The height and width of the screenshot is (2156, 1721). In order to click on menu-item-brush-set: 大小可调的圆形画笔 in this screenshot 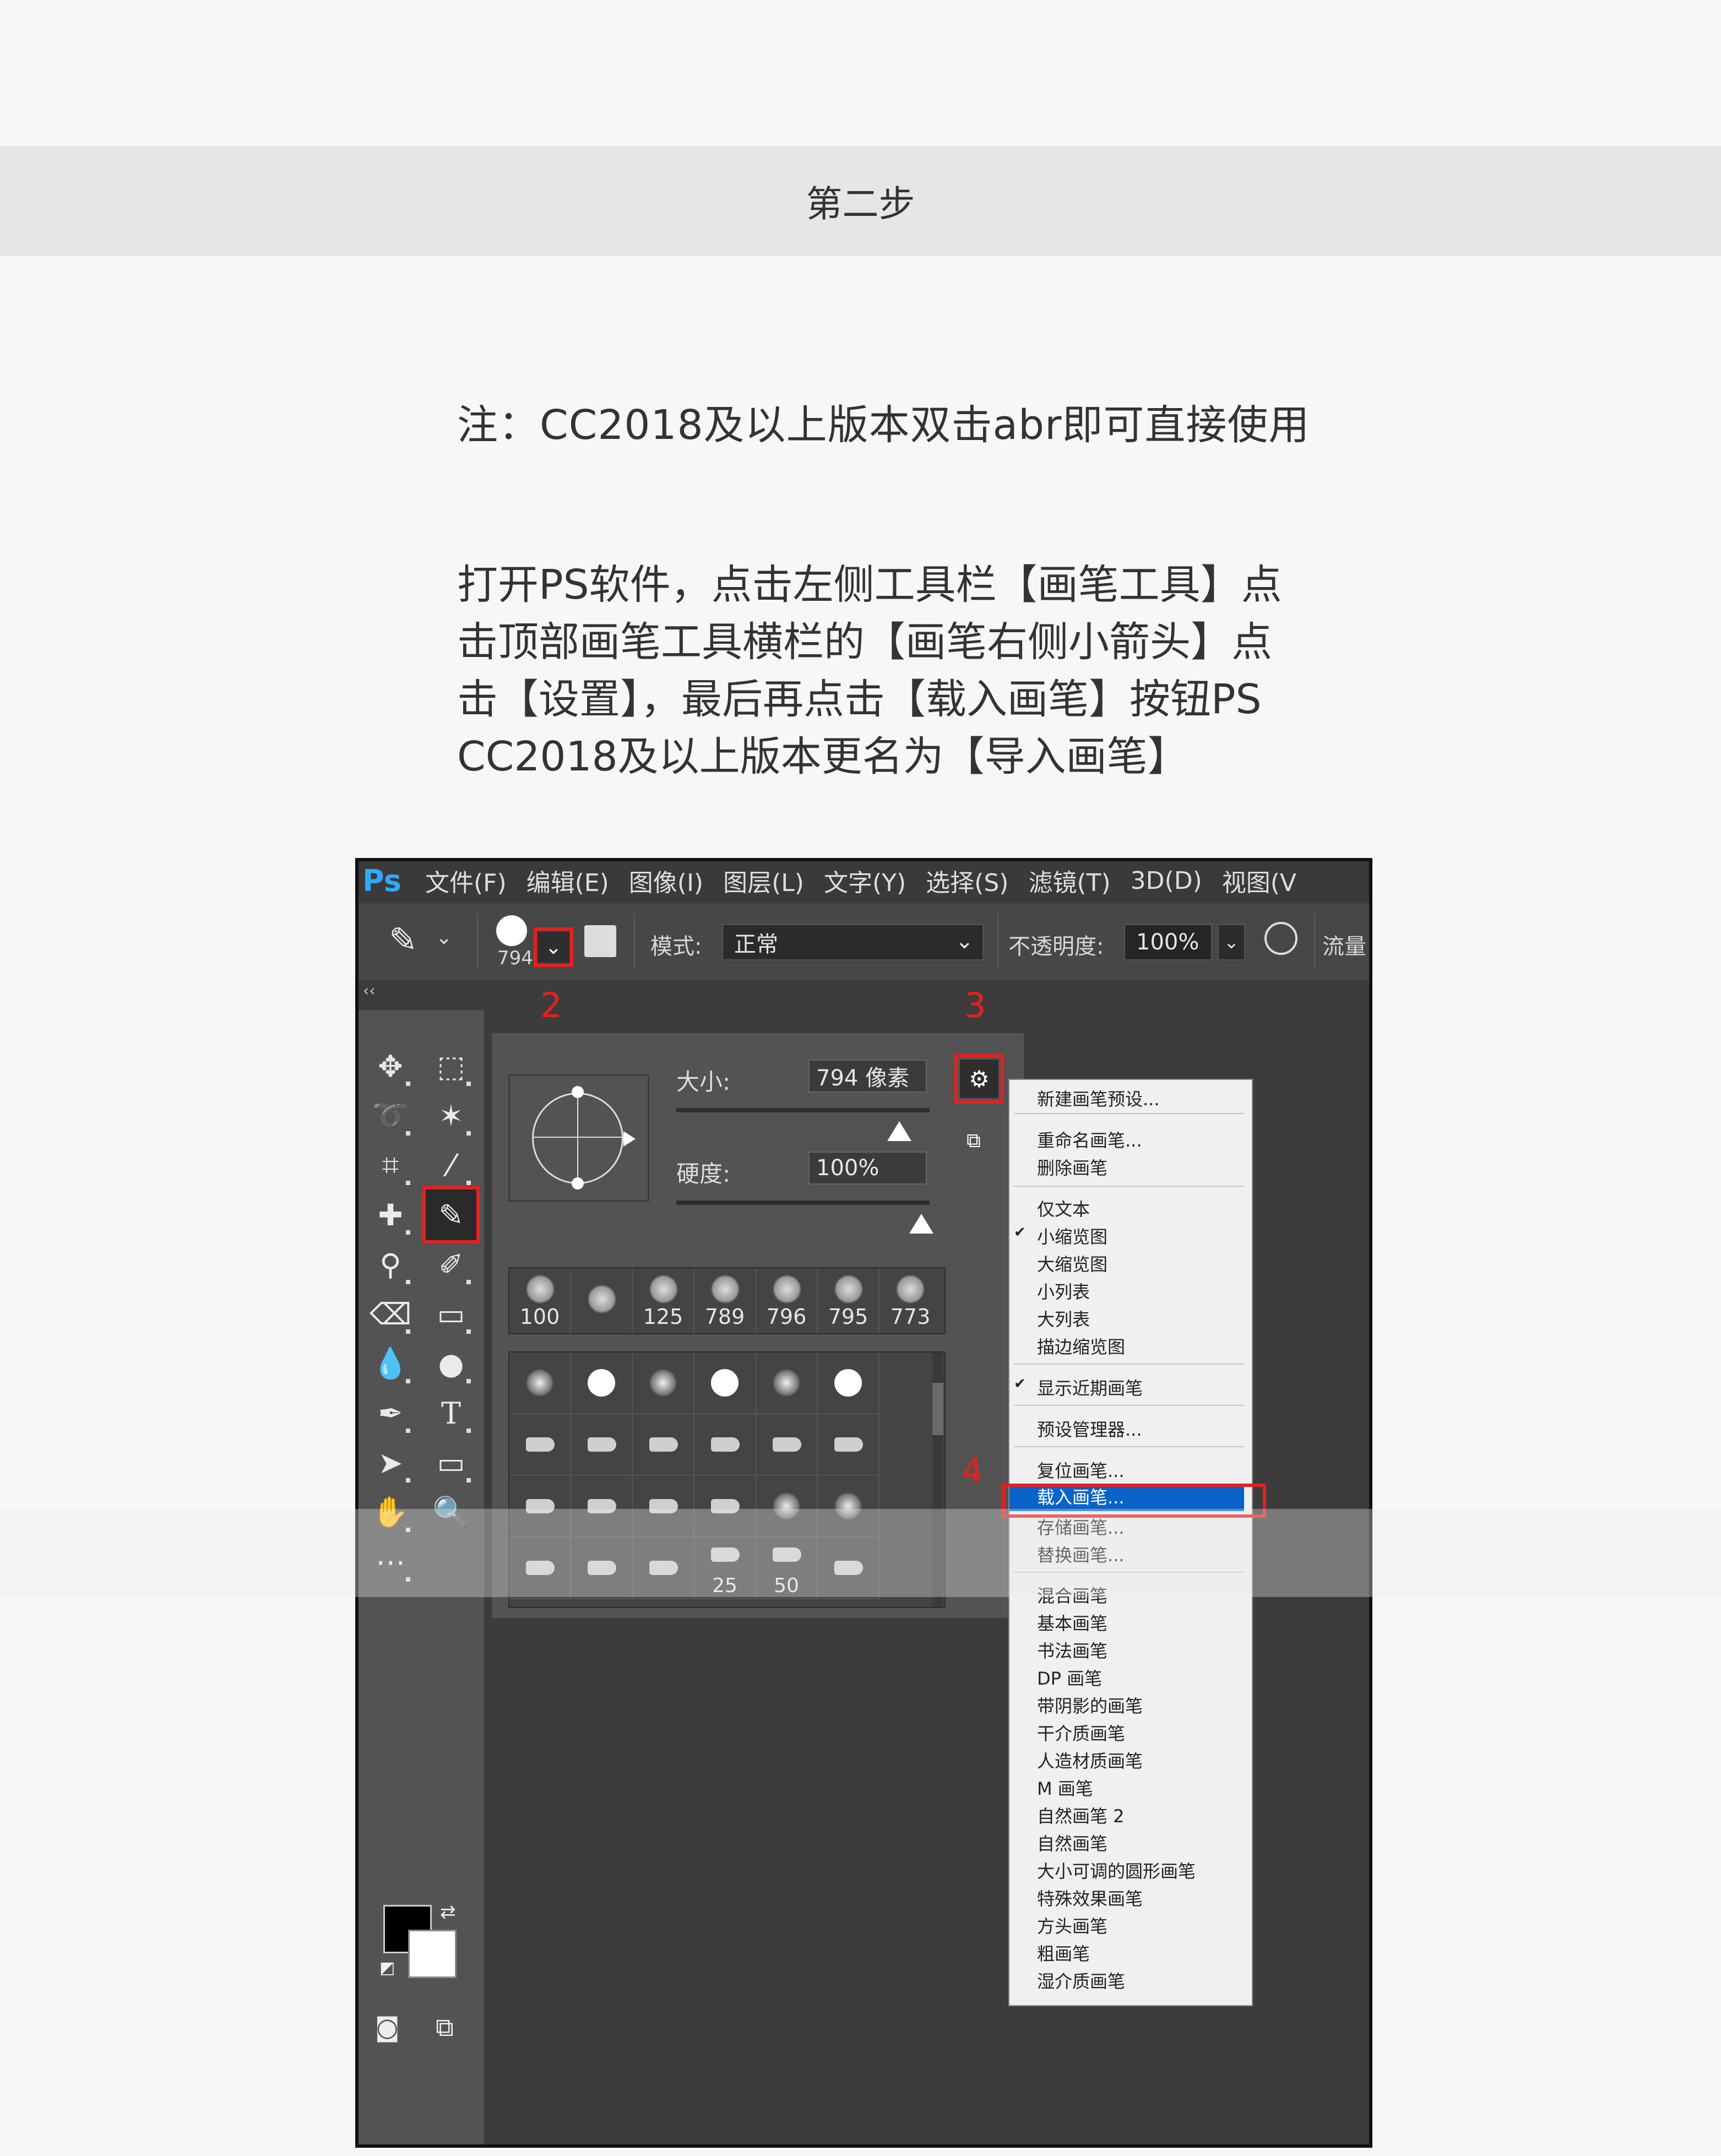, I will do `click(1116, 1870)`.